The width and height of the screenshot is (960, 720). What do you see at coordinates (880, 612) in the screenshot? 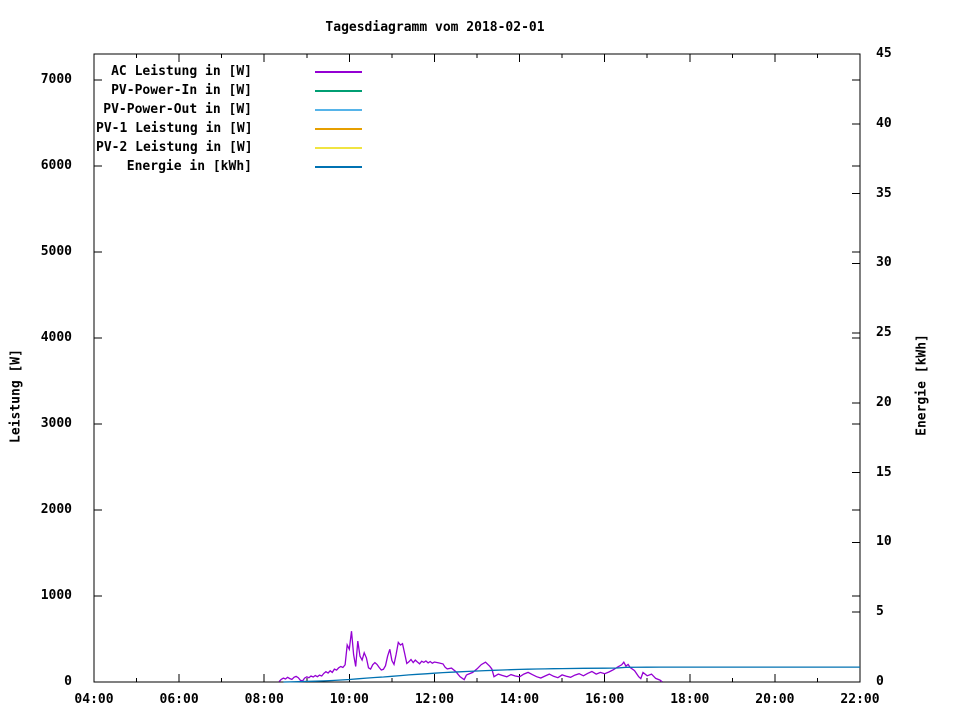
I see `tick-label: 5` at bounding box center [880, 612].